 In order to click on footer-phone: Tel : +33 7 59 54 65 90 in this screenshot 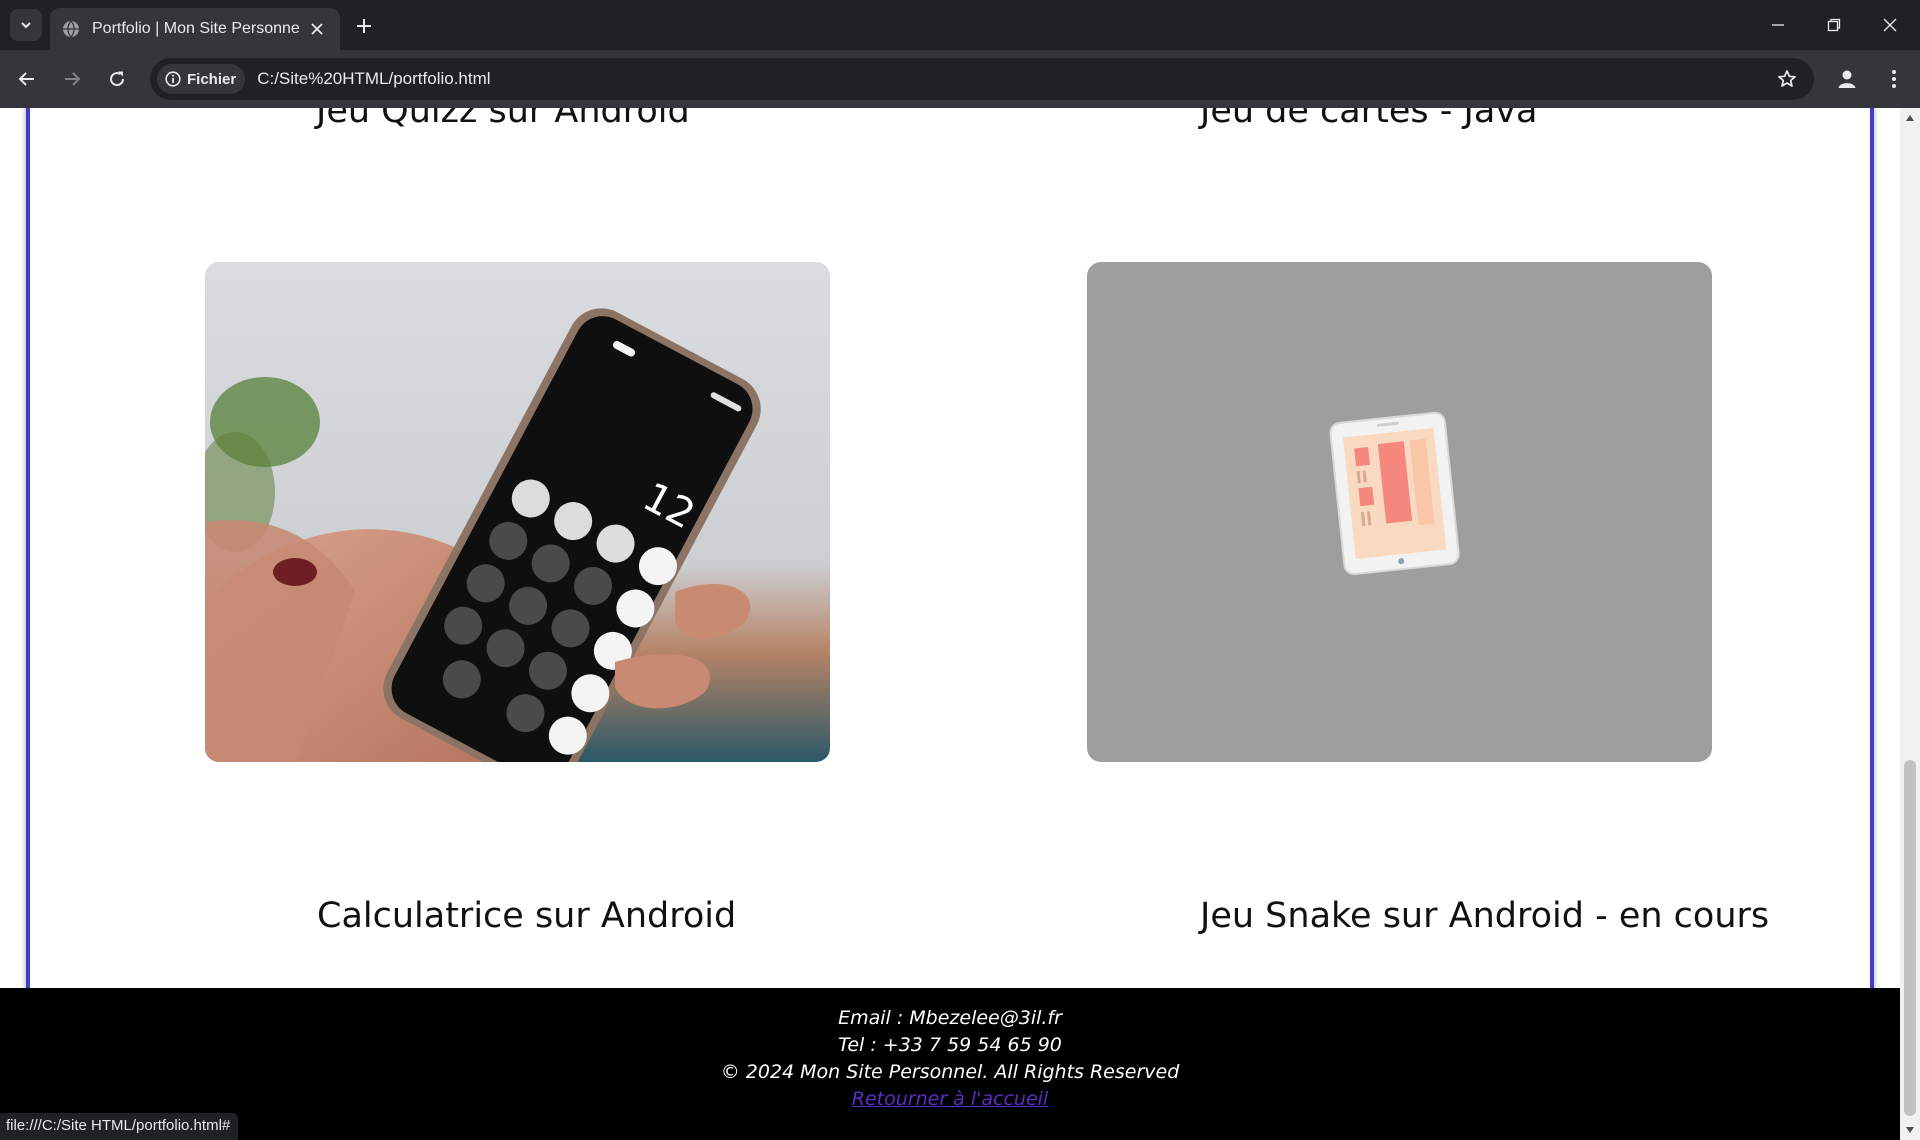, I will do `click(950, 1045)`.